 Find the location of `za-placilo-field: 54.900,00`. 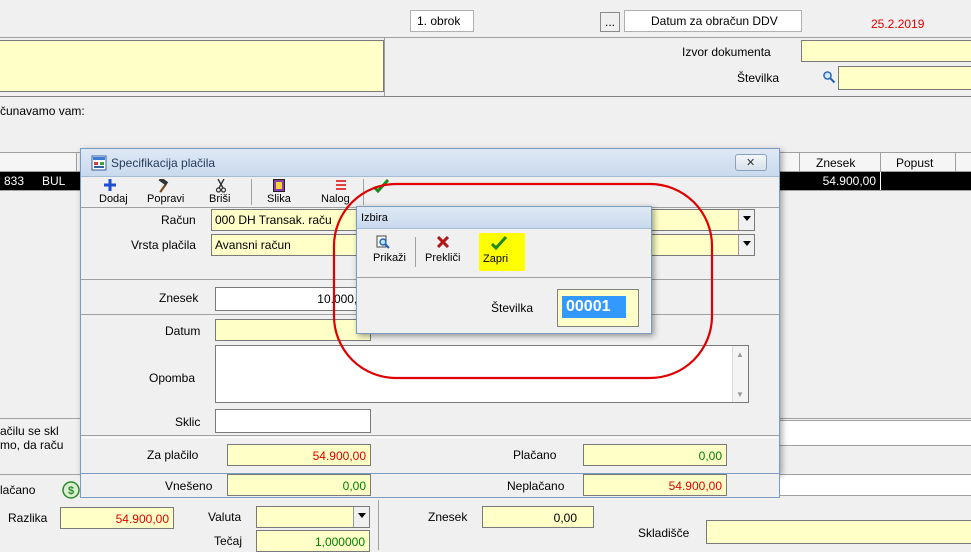

za-placilo-field: 54.900,00 is located at coordinates (299, 455).